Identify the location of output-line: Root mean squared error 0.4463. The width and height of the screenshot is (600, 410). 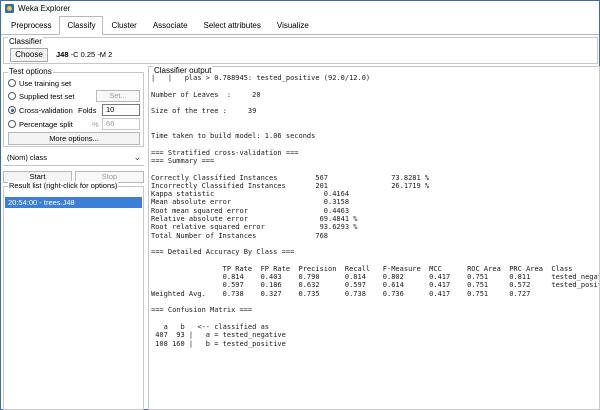
(250, 210).